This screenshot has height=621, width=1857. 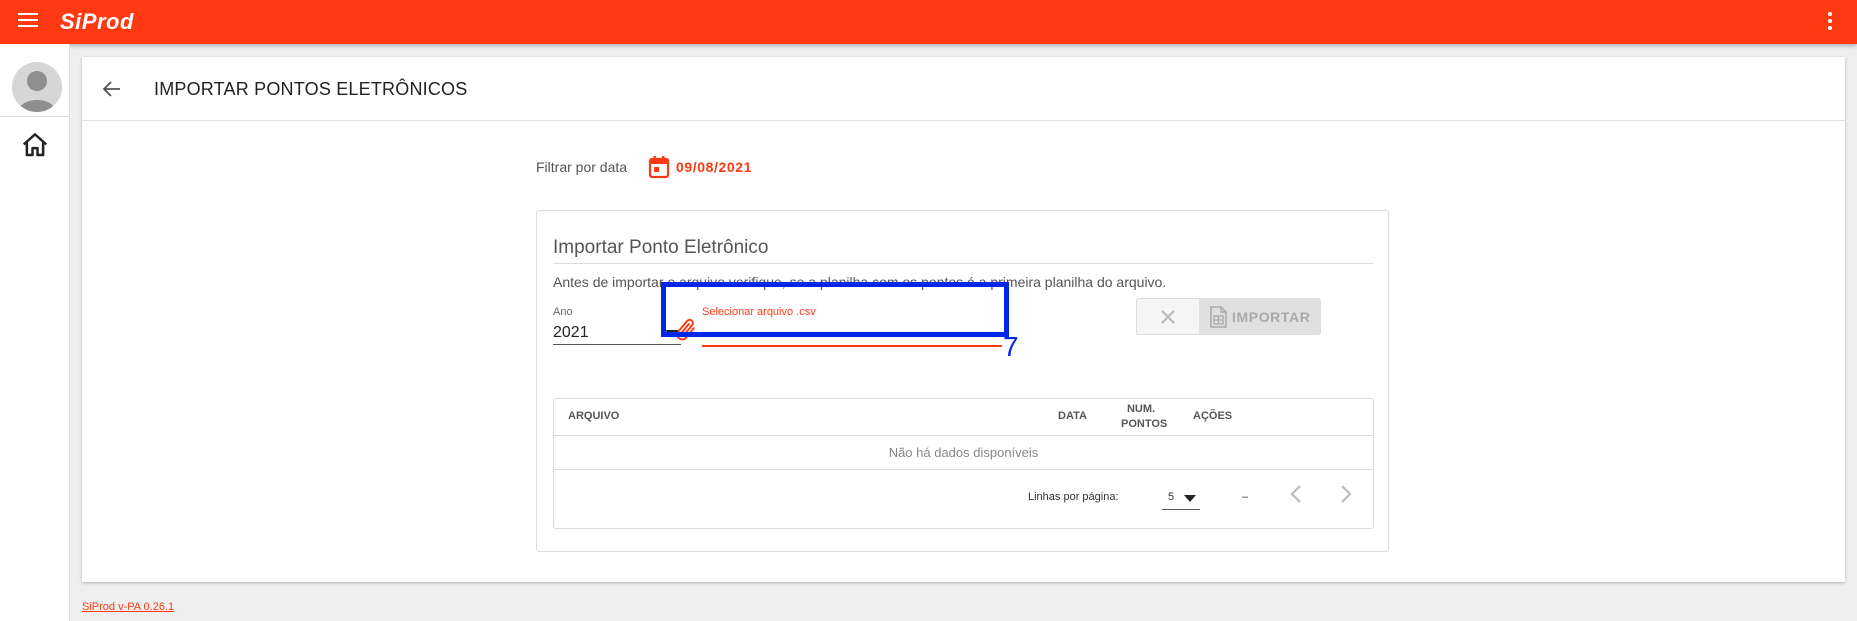 I want to click on csv-file-icon, so click(x=1218, y=317).